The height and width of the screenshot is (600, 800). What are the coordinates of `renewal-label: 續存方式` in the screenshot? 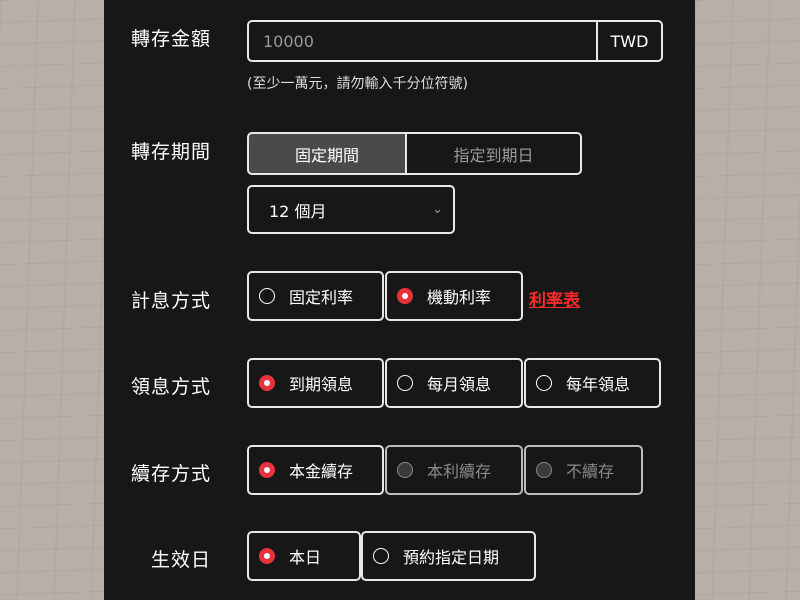 It's located at (171, 474).